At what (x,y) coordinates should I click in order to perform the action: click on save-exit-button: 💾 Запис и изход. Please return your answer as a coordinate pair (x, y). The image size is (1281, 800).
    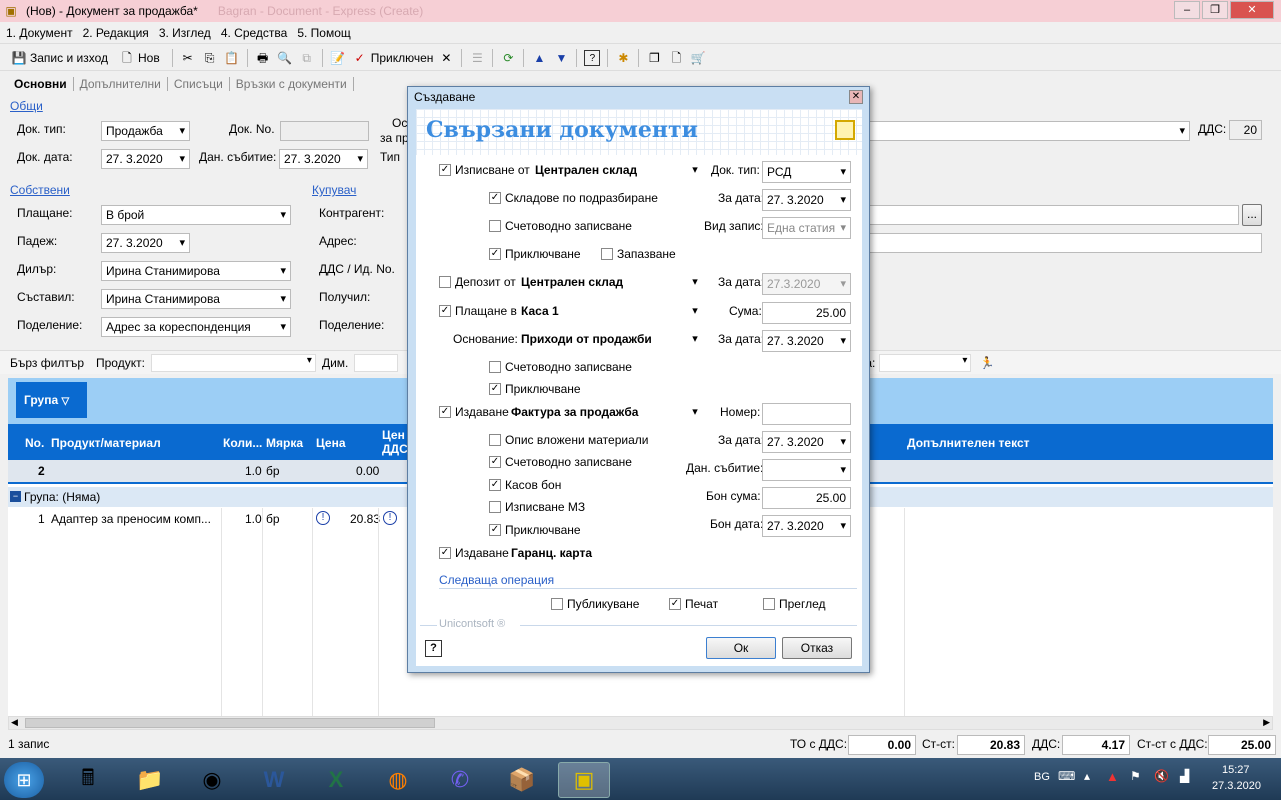
    Looking at the image, I should click on (58, 58).